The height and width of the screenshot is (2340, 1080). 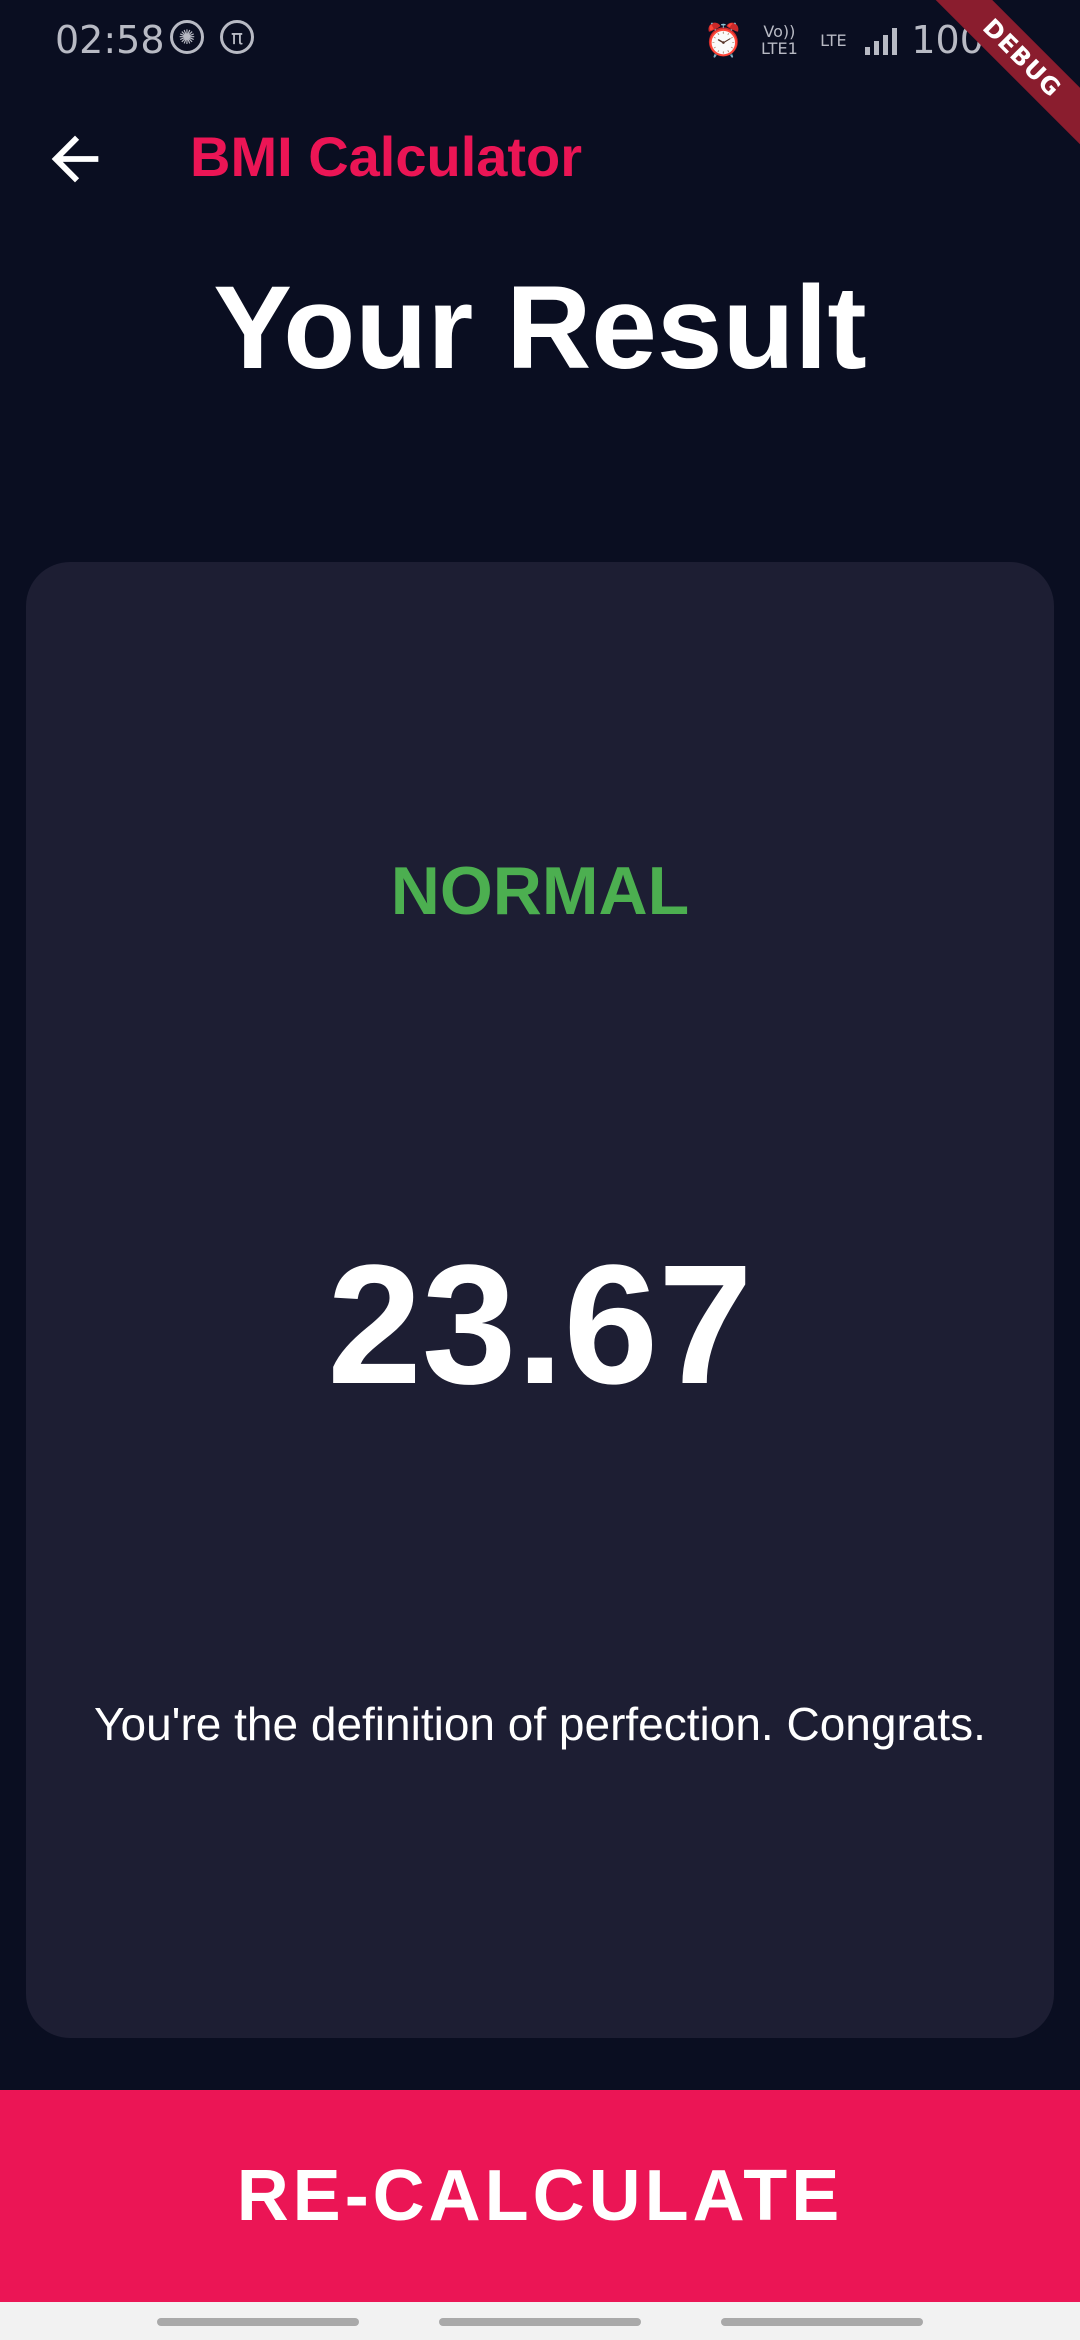 What do you see at coordinates (237, 37) in the screenshot?
I see `pi-icon: π` at bounding box center [237, 37].